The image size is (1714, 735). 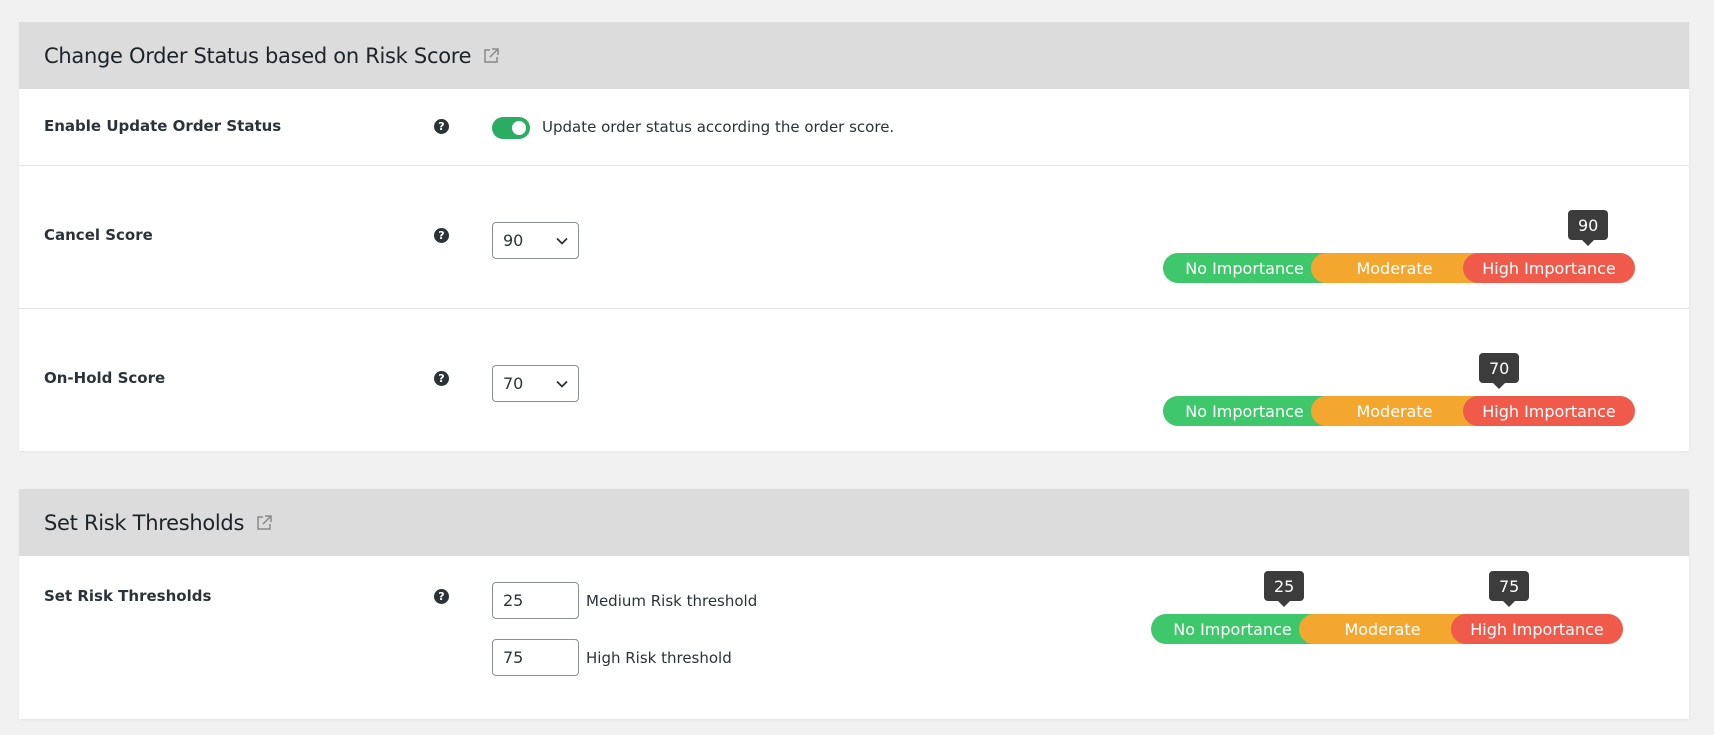 What do you see at coordinates (1588, 228) in the screenshot?
I see `cancel-score-tooltip: 90` at bounding box center [1588, 228].